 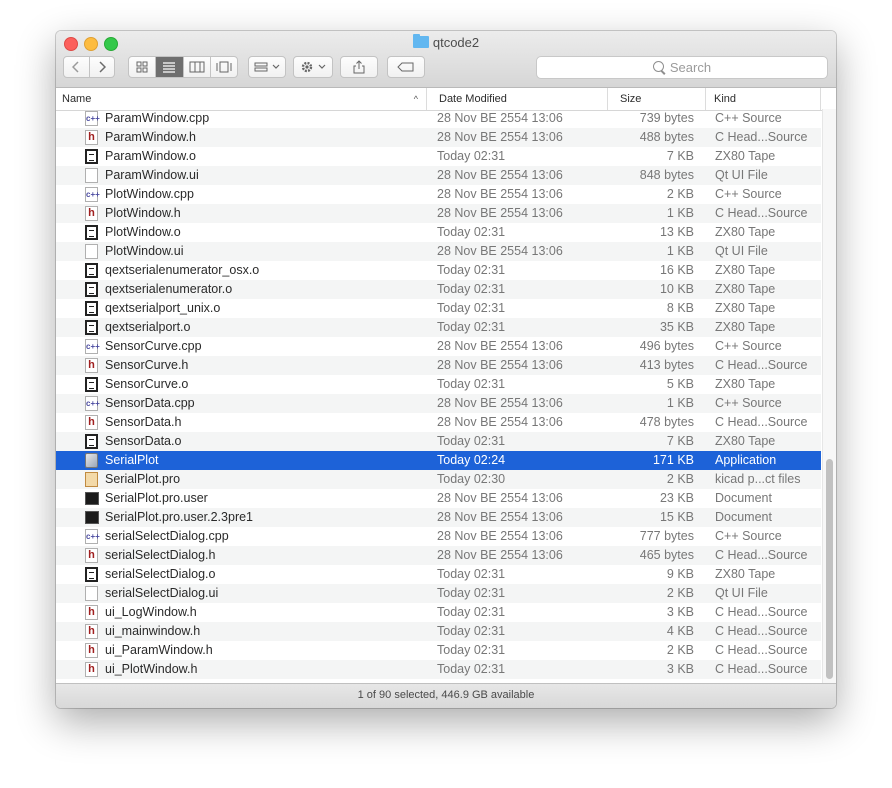 What do you see at coordinates (741, 593) in the screenshot?
I see `file-kind: Qt UI File` at bounding box center [741, 593].